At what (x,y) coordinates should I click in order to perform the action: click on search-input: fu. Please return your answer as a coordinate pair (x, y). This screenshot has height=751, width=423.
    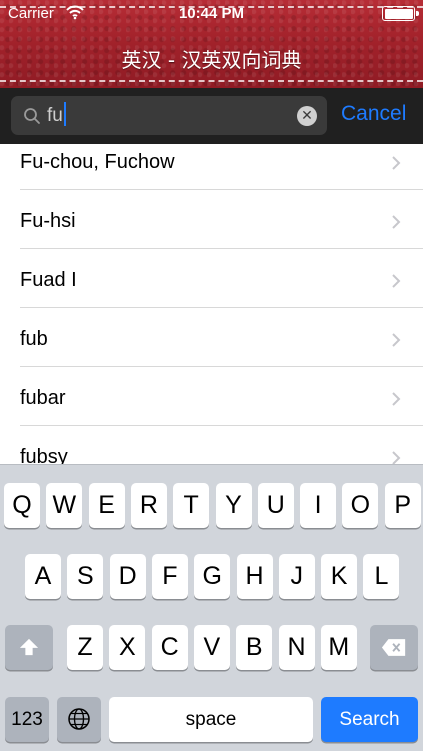
    Looking at the image, I should click on (56, 115).